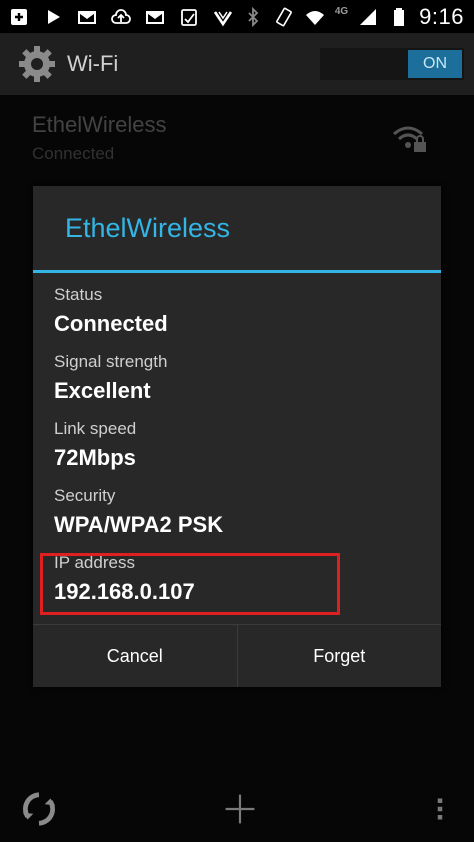 Image resolution: width=474 pixels, height=842 pixels. What do you see at coordinates (237, 16) in the screenshot?
I see `status-bar: 4G 9:16` at bounding box center [237, 16].